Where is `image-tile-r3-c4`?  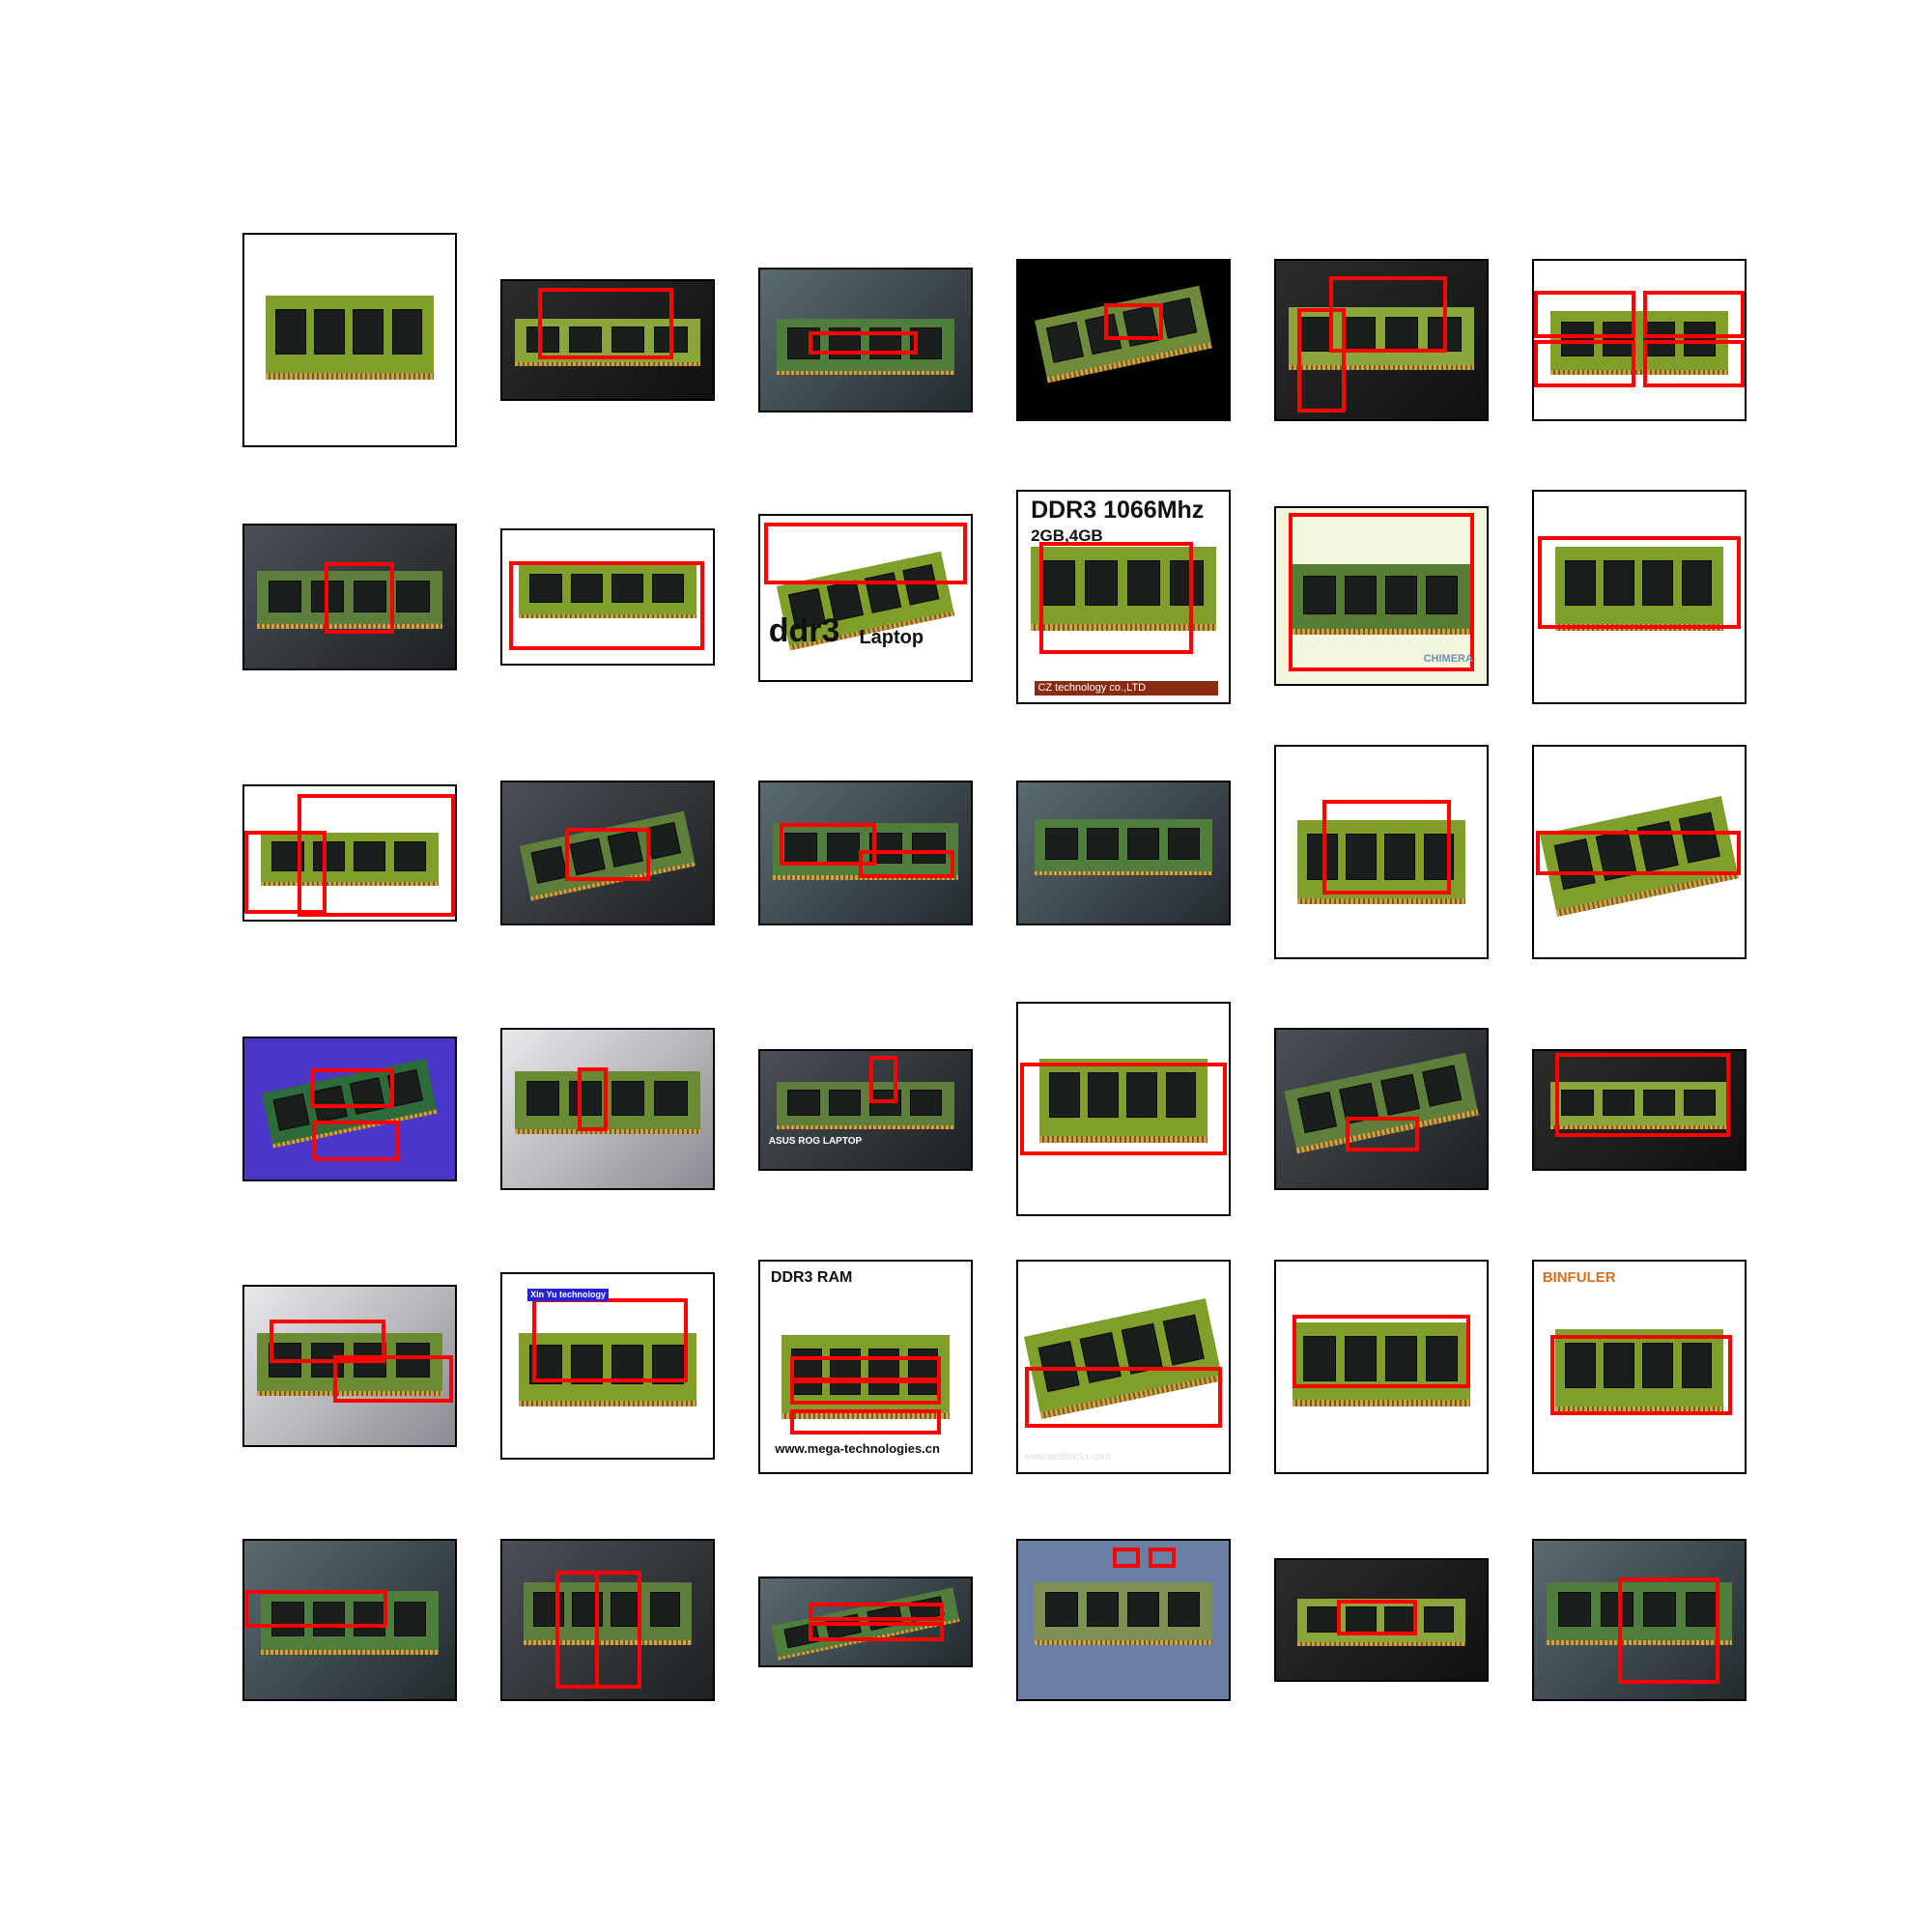 image-tile-r3-c4 is located at coordinates (1123, 853).